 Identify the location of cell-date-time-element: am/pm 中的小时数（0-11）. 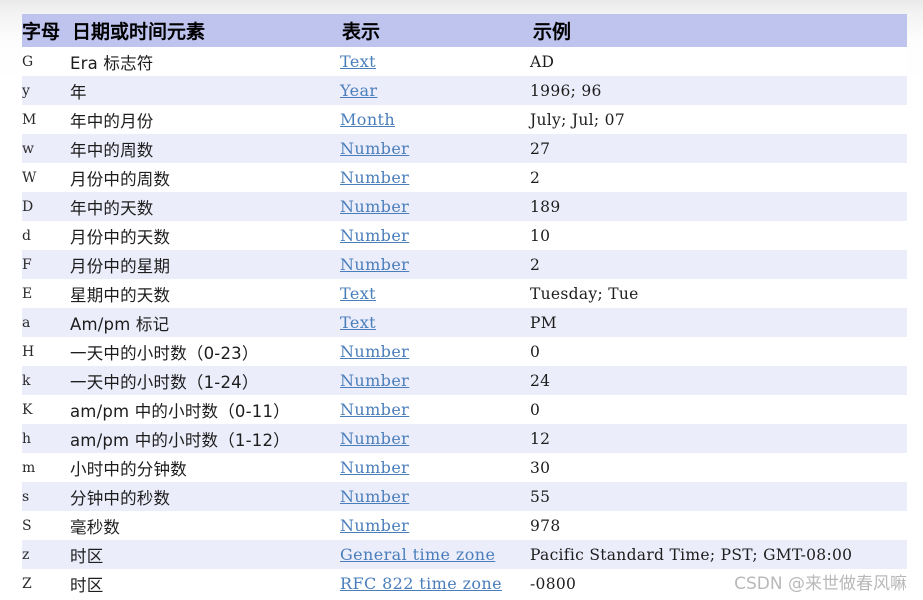
(205, 409).